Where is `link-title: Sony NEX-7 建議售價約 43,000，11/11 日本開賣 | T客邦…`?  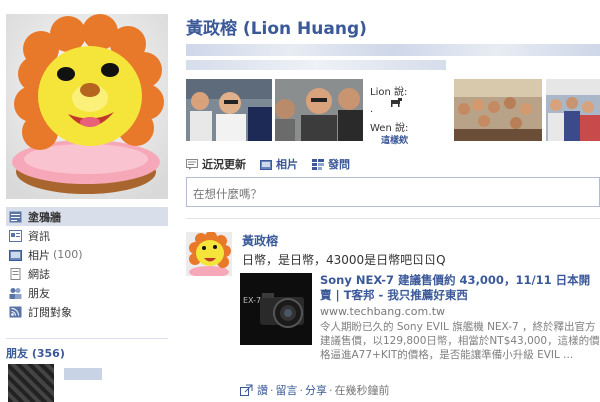
link-title: Sony NEX-7 建議售價約 43,000，11/11 日本開賣 | T客邦… is located at coordinates (460, 288).